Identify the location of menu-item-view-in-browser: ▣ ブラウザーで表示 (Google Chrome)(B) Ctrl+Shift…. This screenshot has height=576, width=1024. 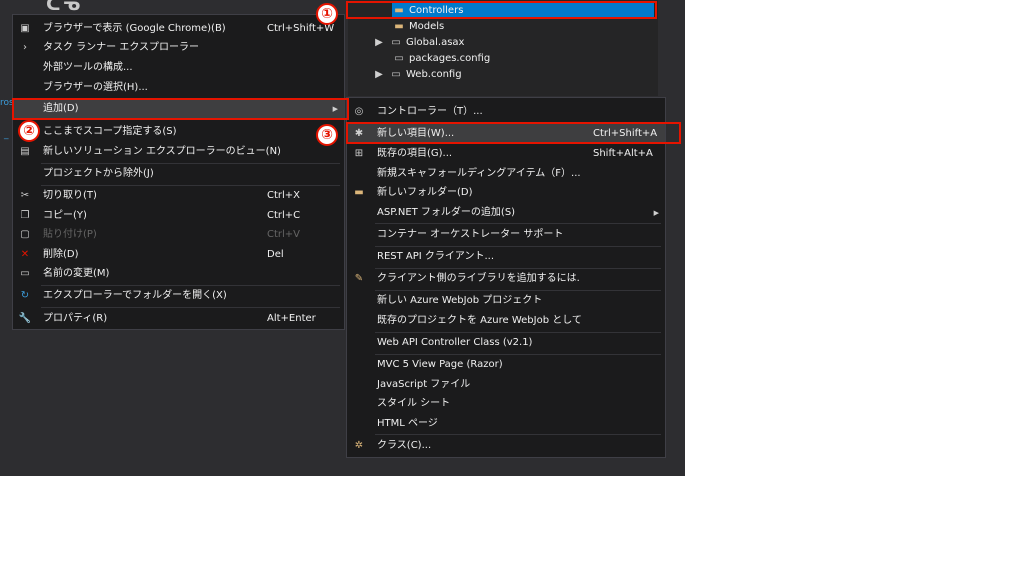
(178, 29).